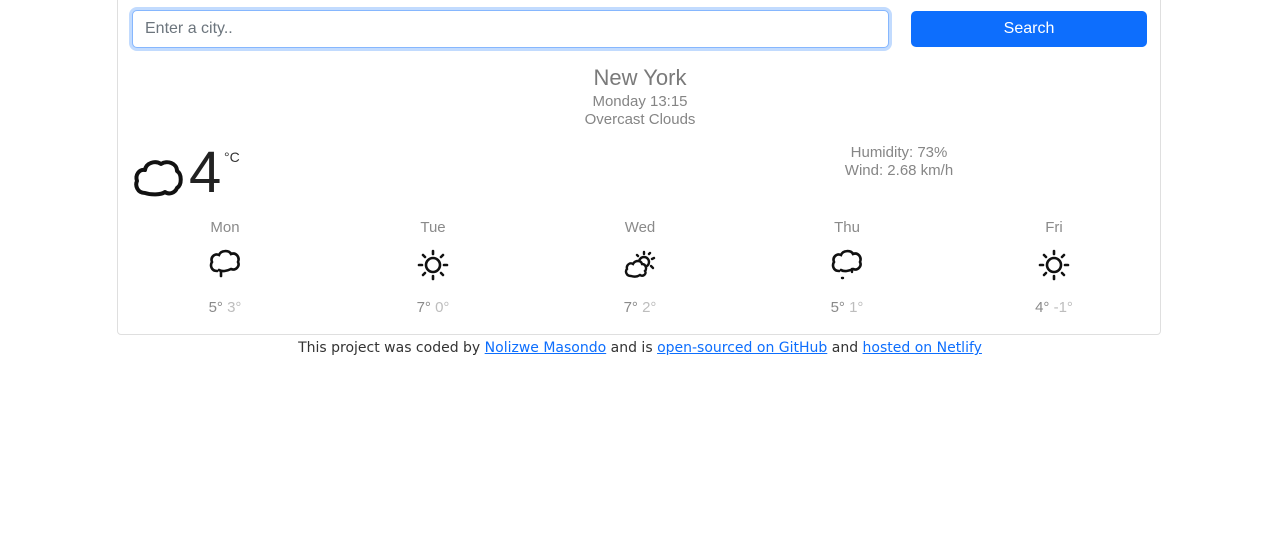  I want to click on cloud-icon, so click(158, 178).